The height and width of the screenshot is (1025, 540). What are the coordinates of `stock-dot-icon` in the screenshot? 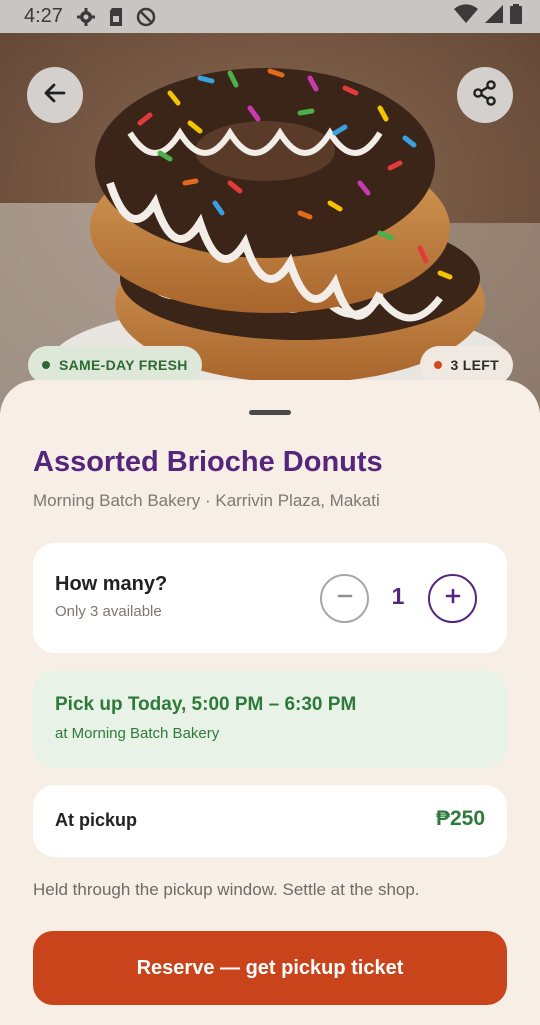 It's located at (437, 365).